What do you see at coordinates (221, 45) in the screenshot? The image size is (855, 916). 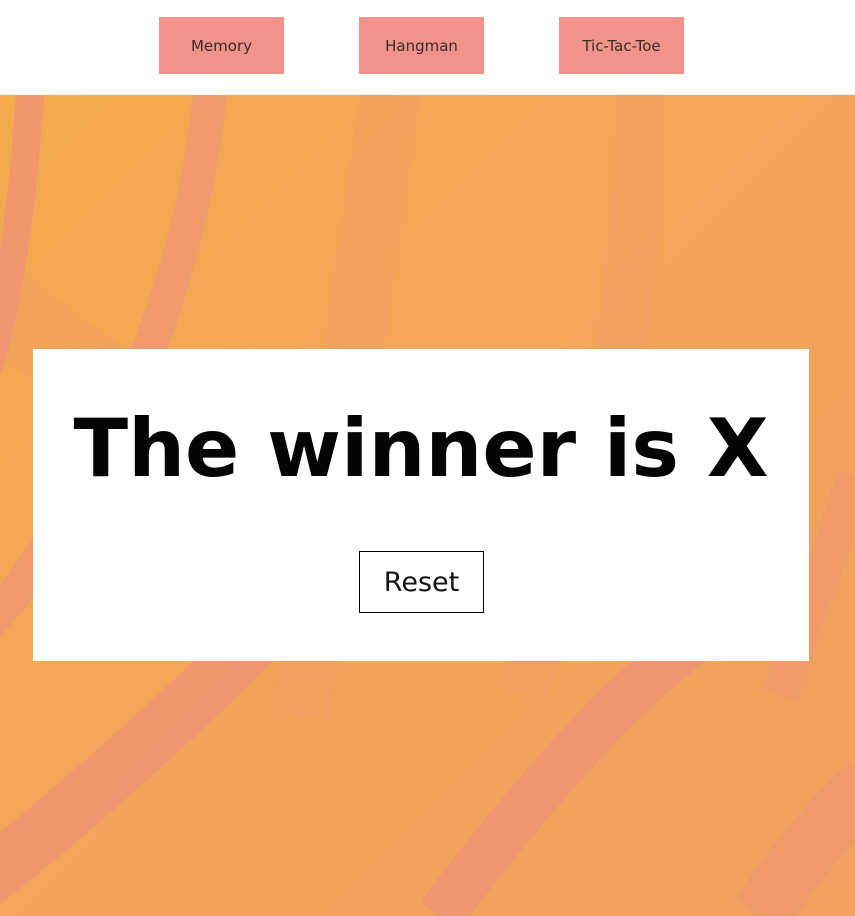 I see `nav-button-memory: Memory` at bounding box center [221, 45].